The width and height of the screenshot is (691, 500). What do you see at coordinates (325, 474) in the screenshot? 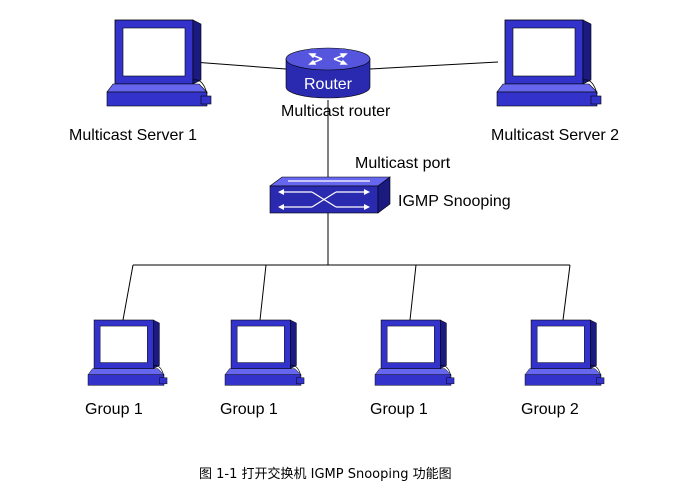
I see `figure-caption: 图 1-1 打开交换机 IGMP Snooping 功能图` at bounding box center [325, 474].